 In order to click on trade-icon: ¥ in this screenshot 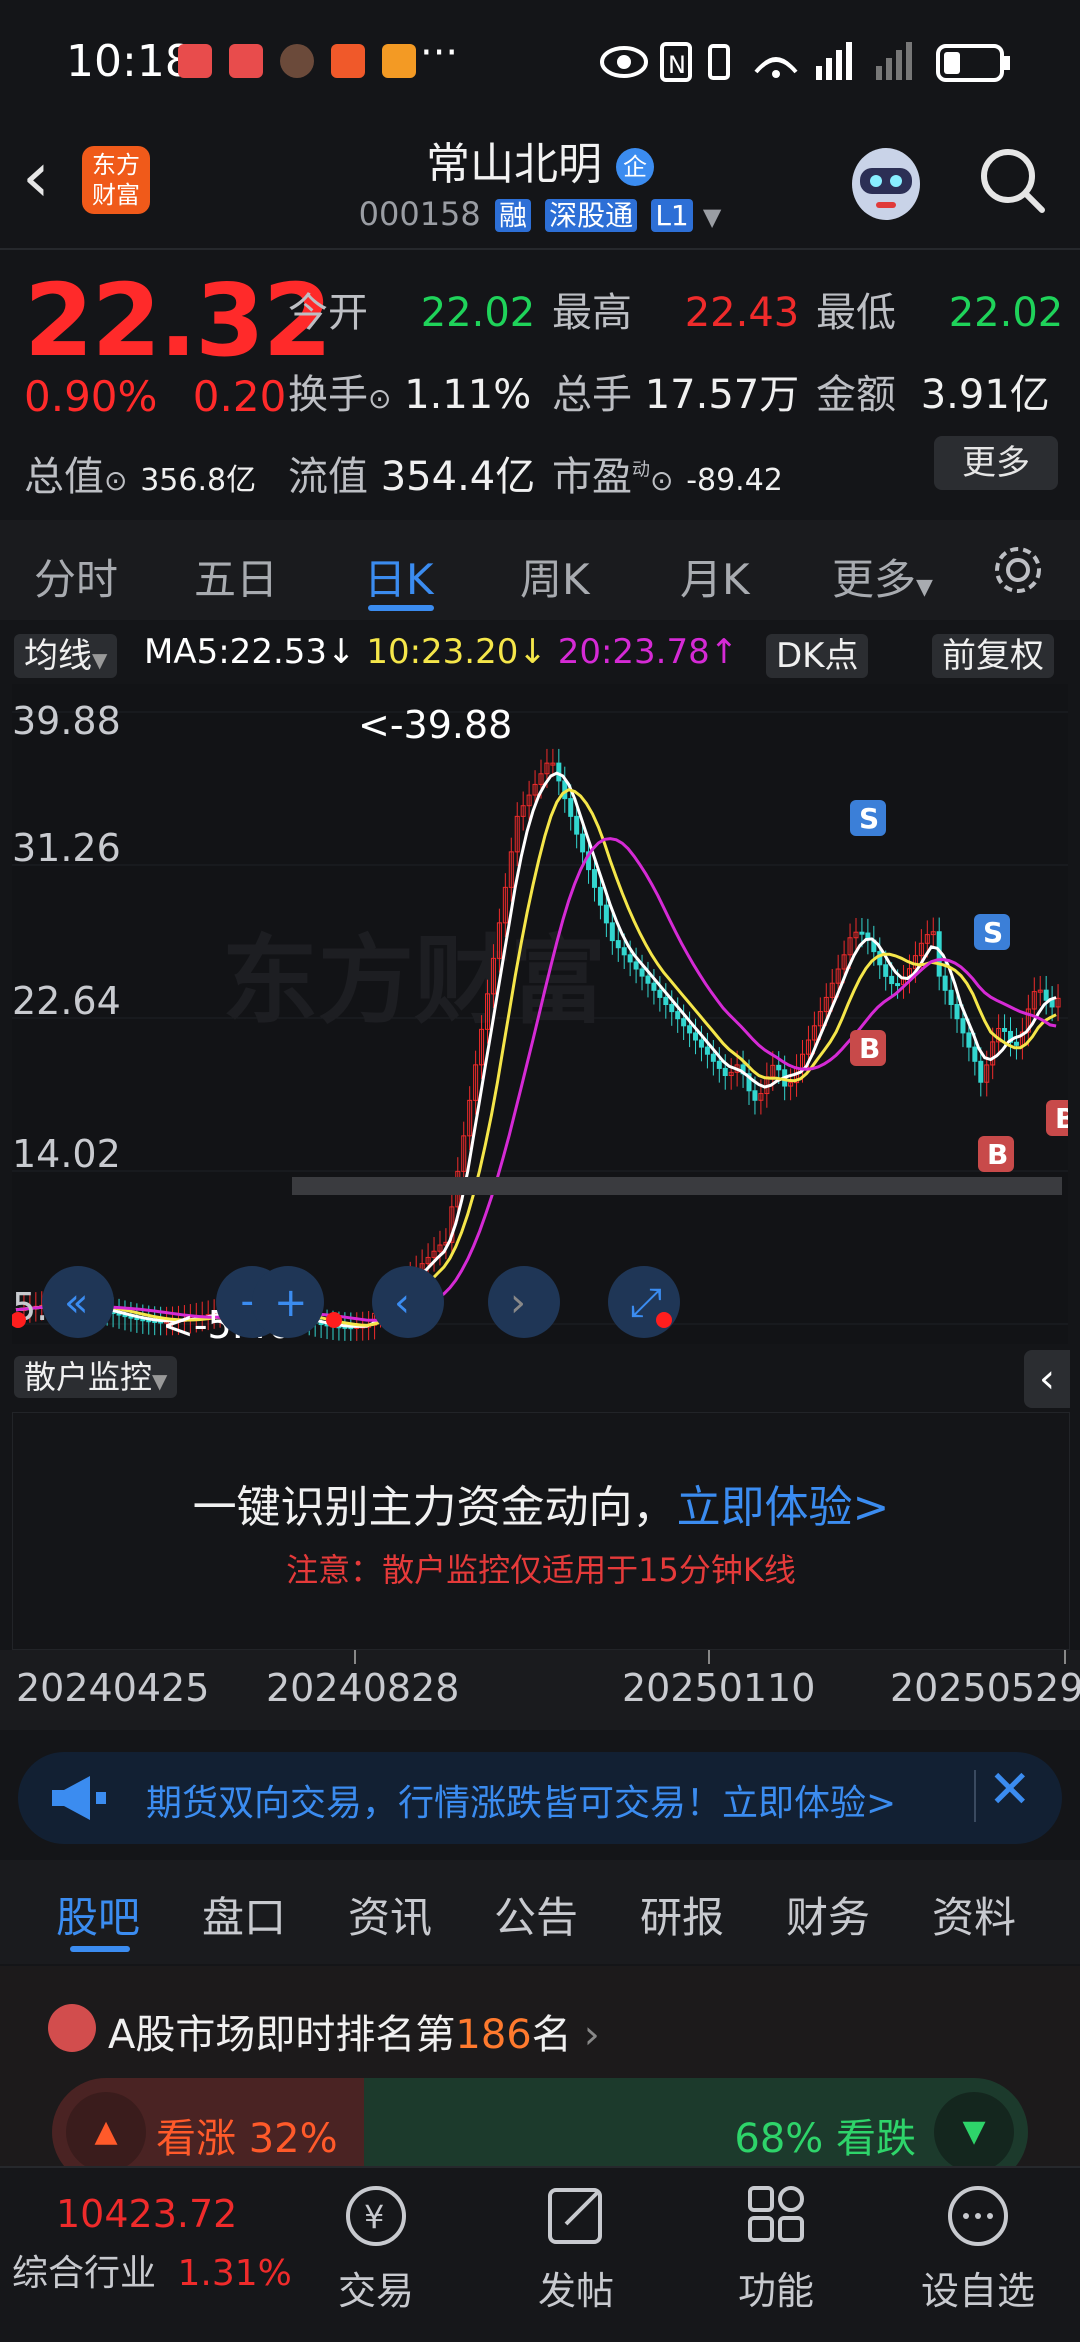, I will do `click(376, 2216)`.